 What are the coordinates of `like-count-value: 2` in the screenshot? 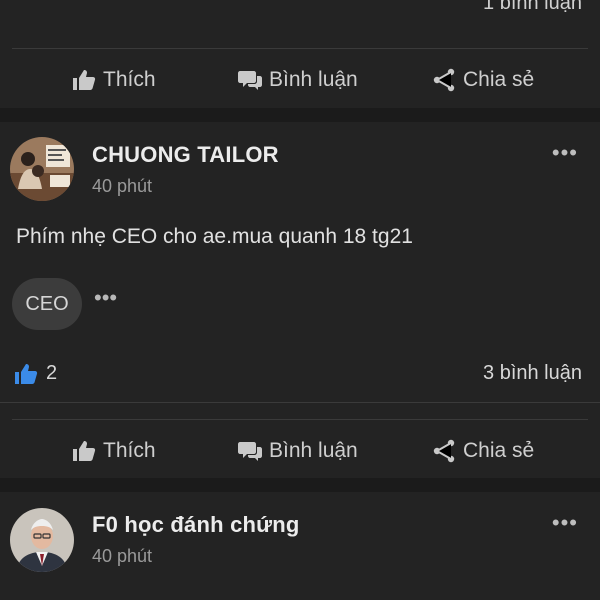 It's located at (52, 373).